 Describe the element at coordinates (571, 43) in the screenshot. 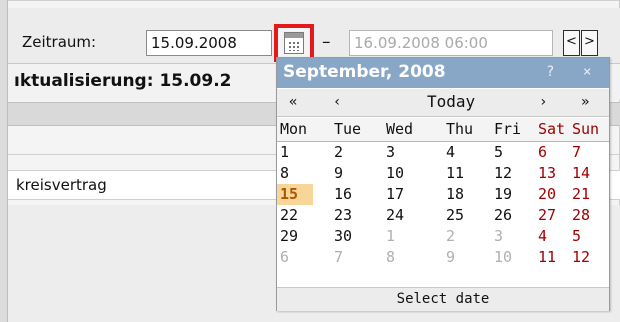

I see `prev-period-button: <` at that location.